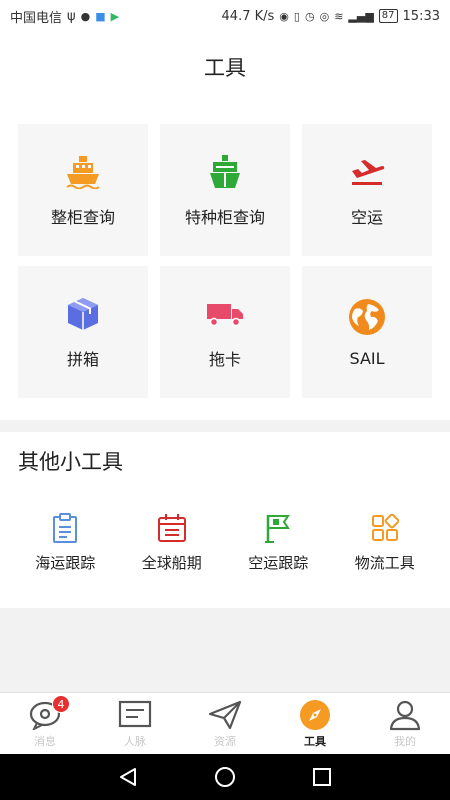 Image resolution: width=450 pixels, height=800 pixels. What do you see at coordinates (284, 16) in the screenshot?
I see `location-icon: ◉` at bounding box center [284, 16].